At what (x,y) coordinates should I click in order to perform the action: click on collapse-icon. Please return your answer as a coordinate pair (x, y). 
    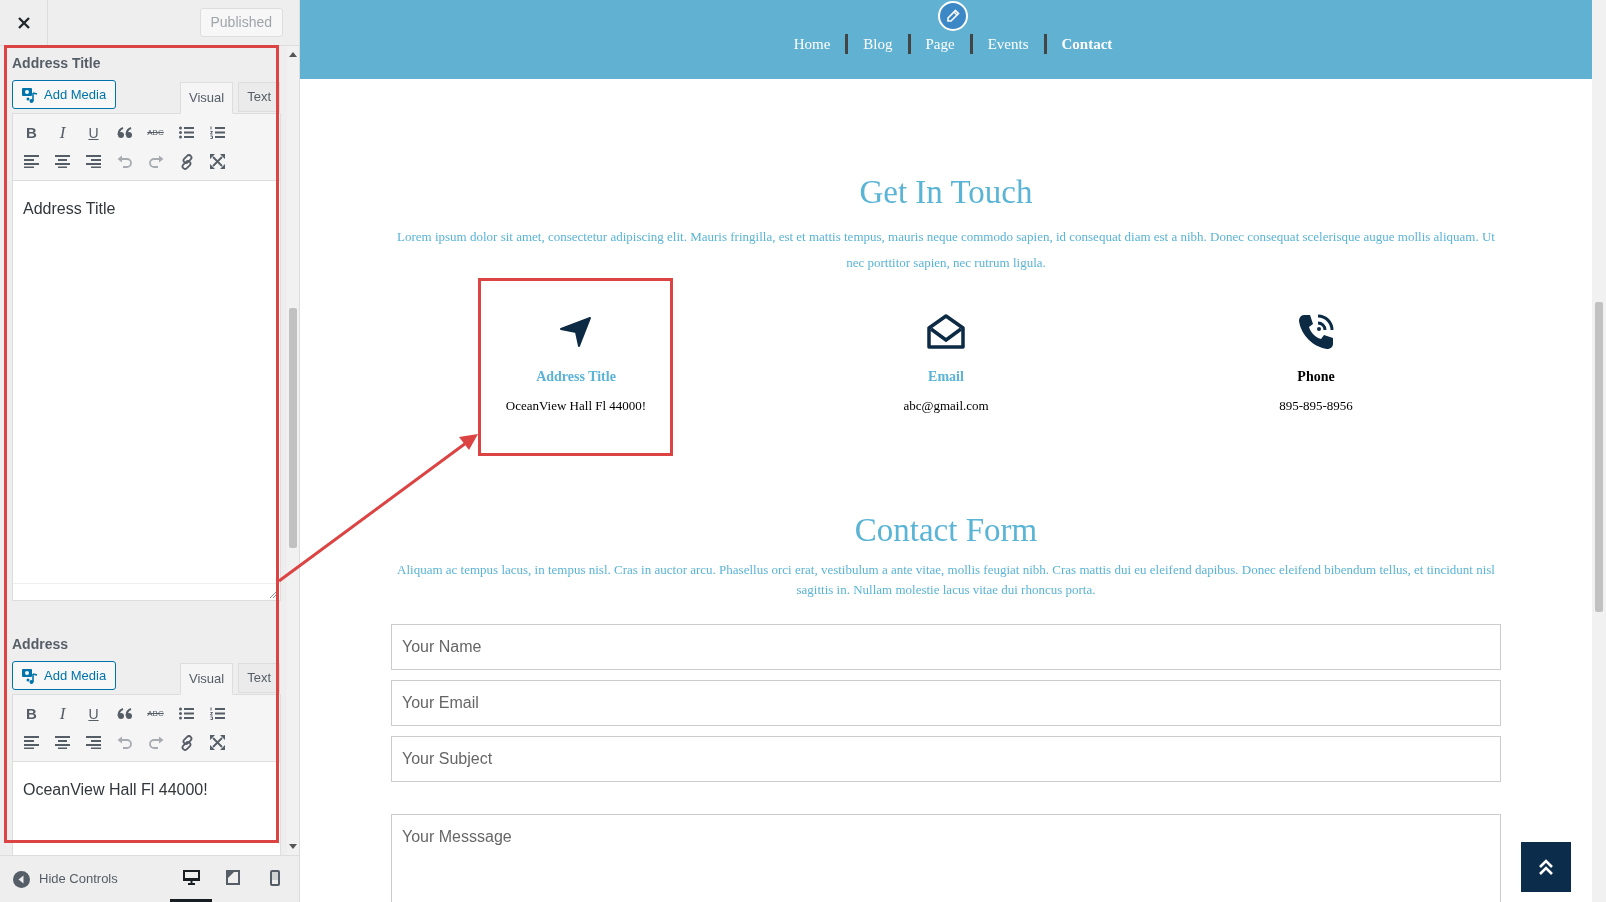
    Looking at the image, I should click on (21, 879).